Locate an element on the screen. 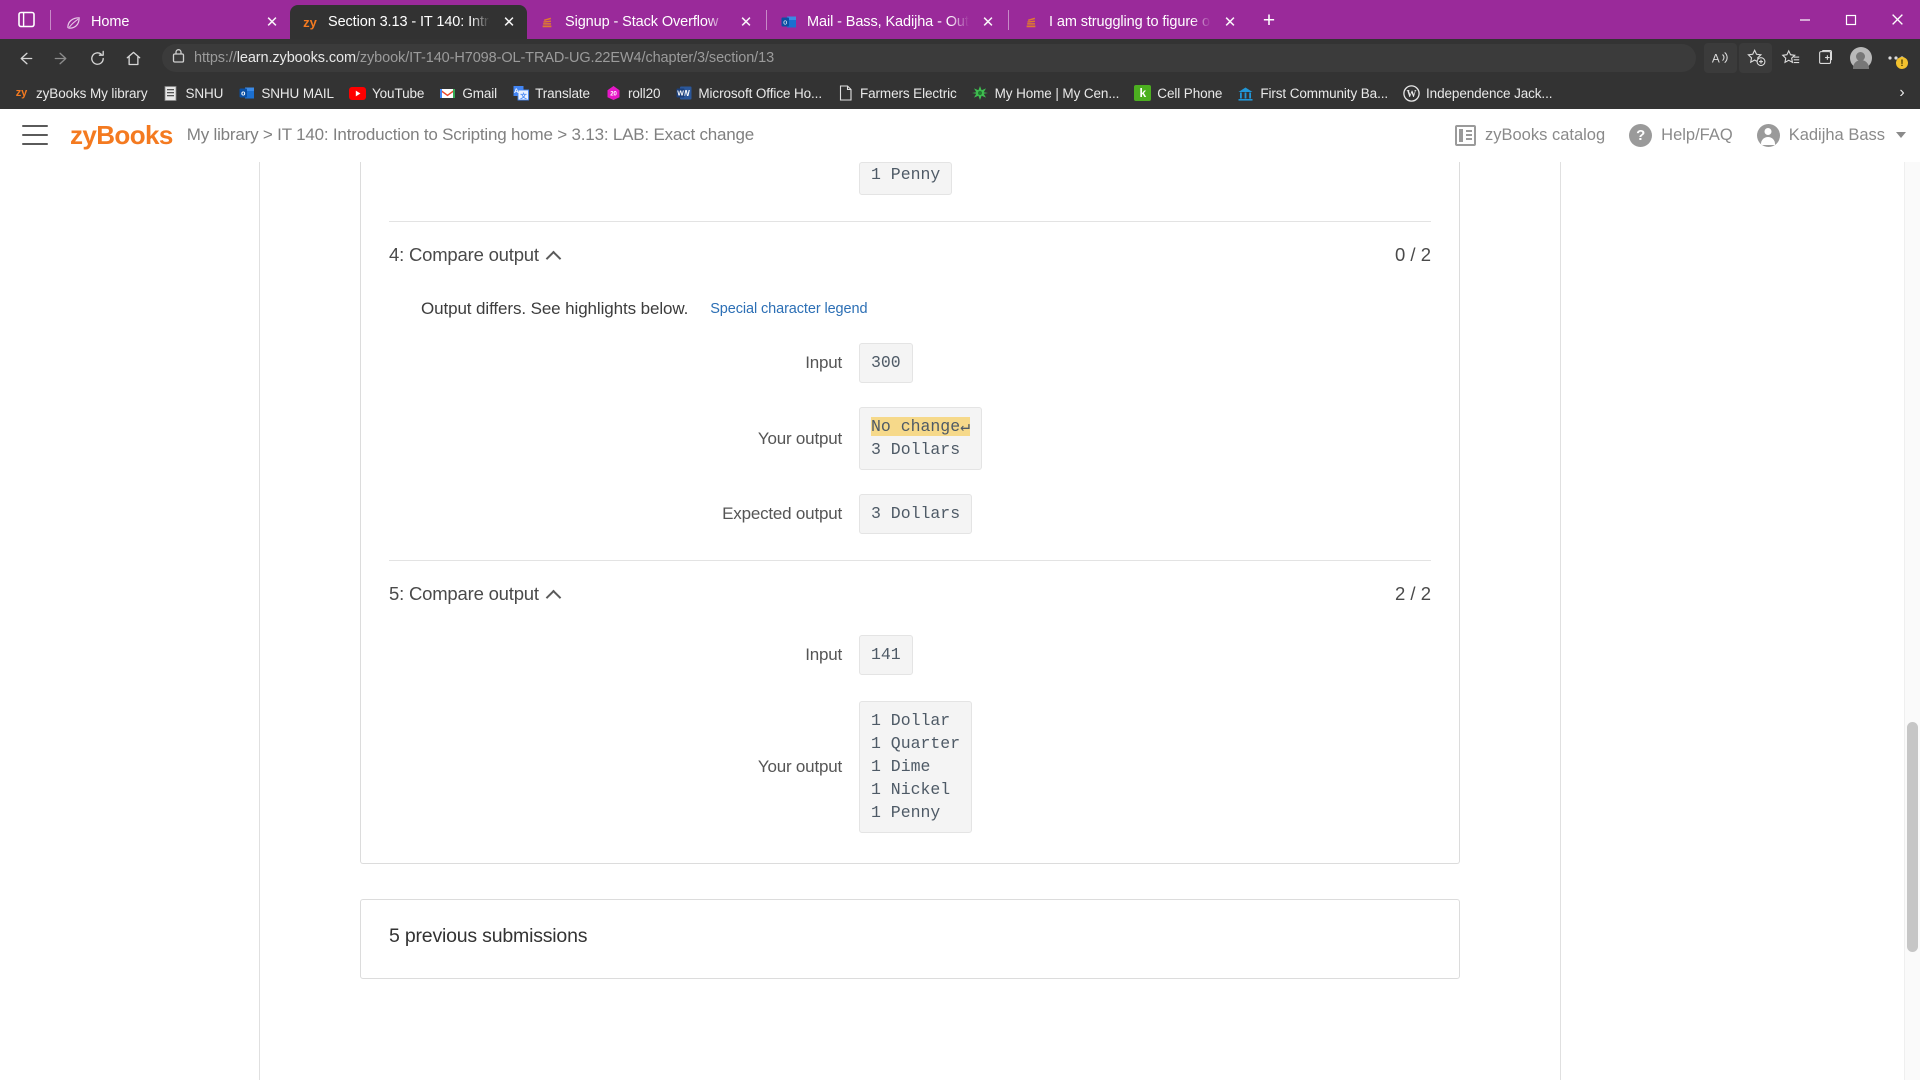 The height and width of the screenshot is (1080, 1920). test-4-your-output-row: Your output No change↵ 3 Dollars is located at coordinates (910, 438).